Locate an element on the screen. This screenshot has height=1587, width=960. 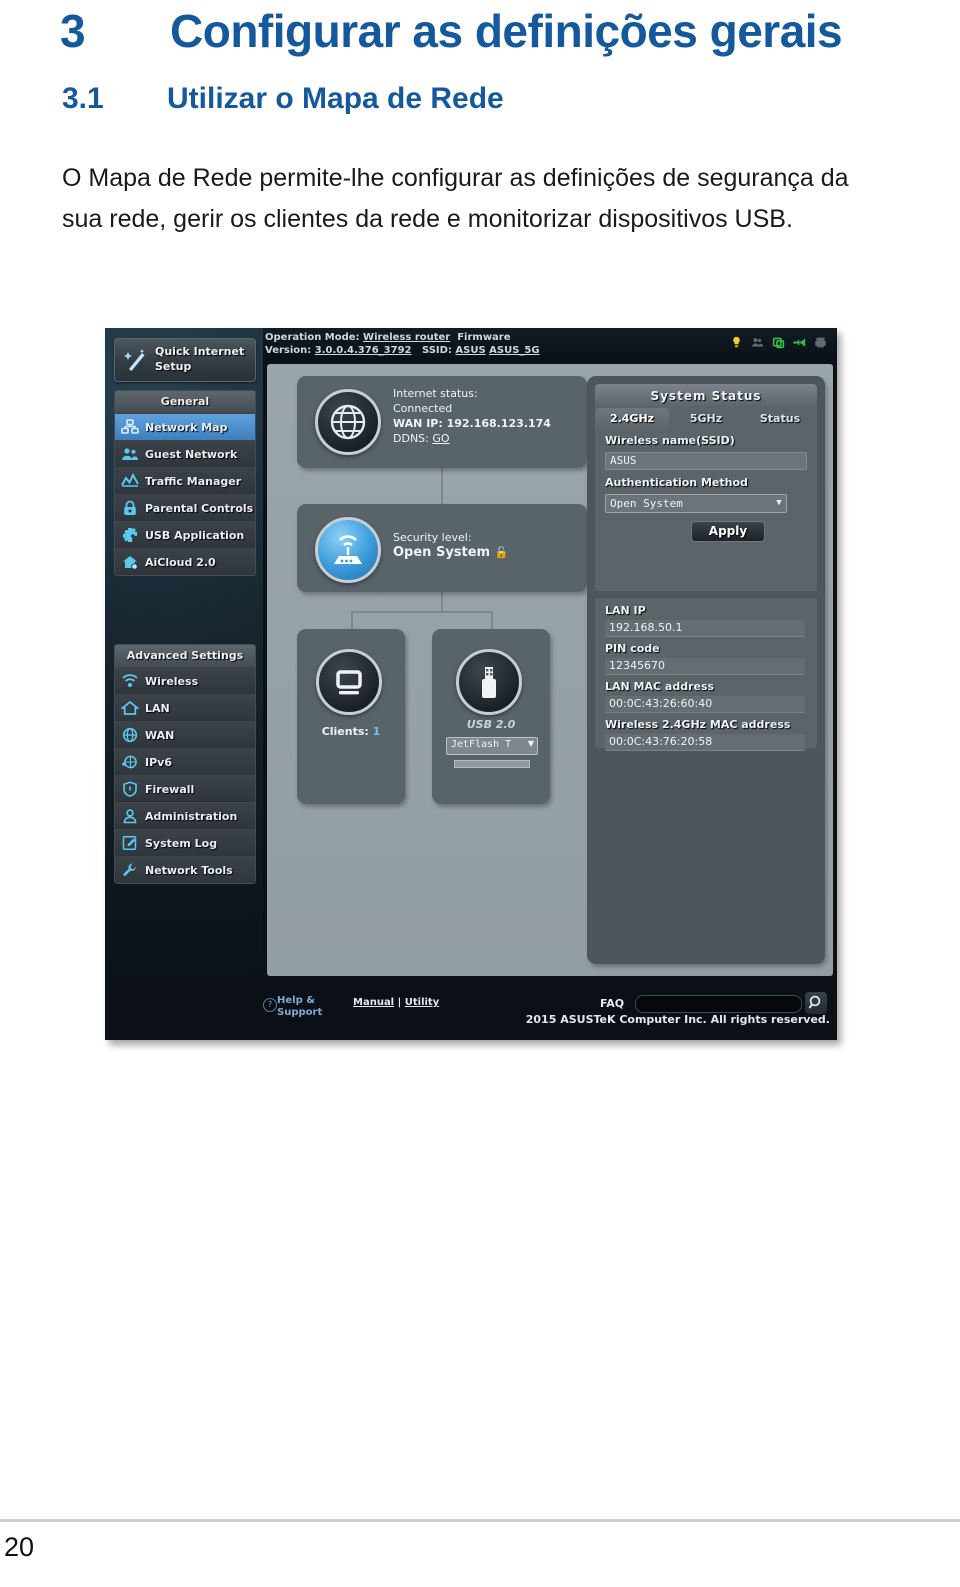
footer-divider is located at coordinates (480, 1520).